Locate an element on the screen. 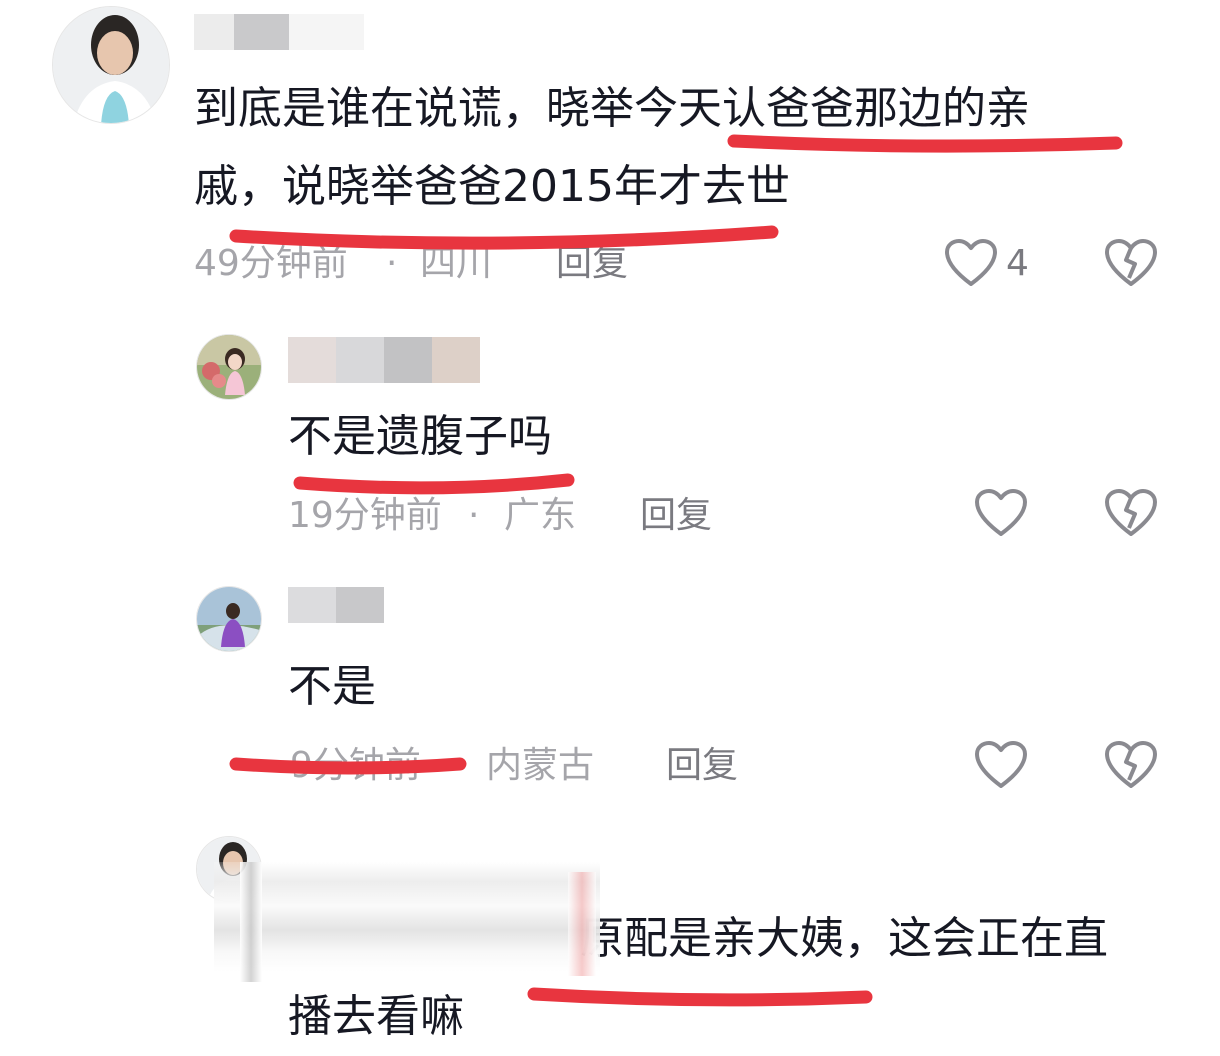 This screenshot has height=1056, width=1220. comment-text-line: 原配是亲大姨，这会正在直 is located at coordinates (844, 938).